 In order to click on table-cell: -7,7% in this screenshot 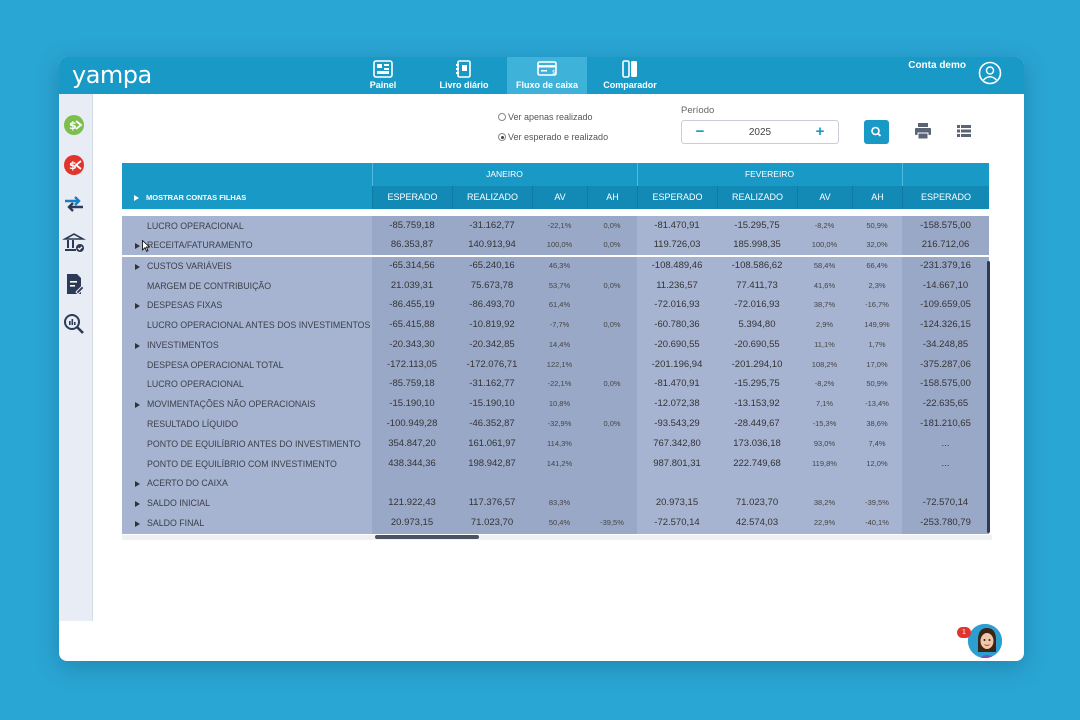, I will do `click(559, 324)`.